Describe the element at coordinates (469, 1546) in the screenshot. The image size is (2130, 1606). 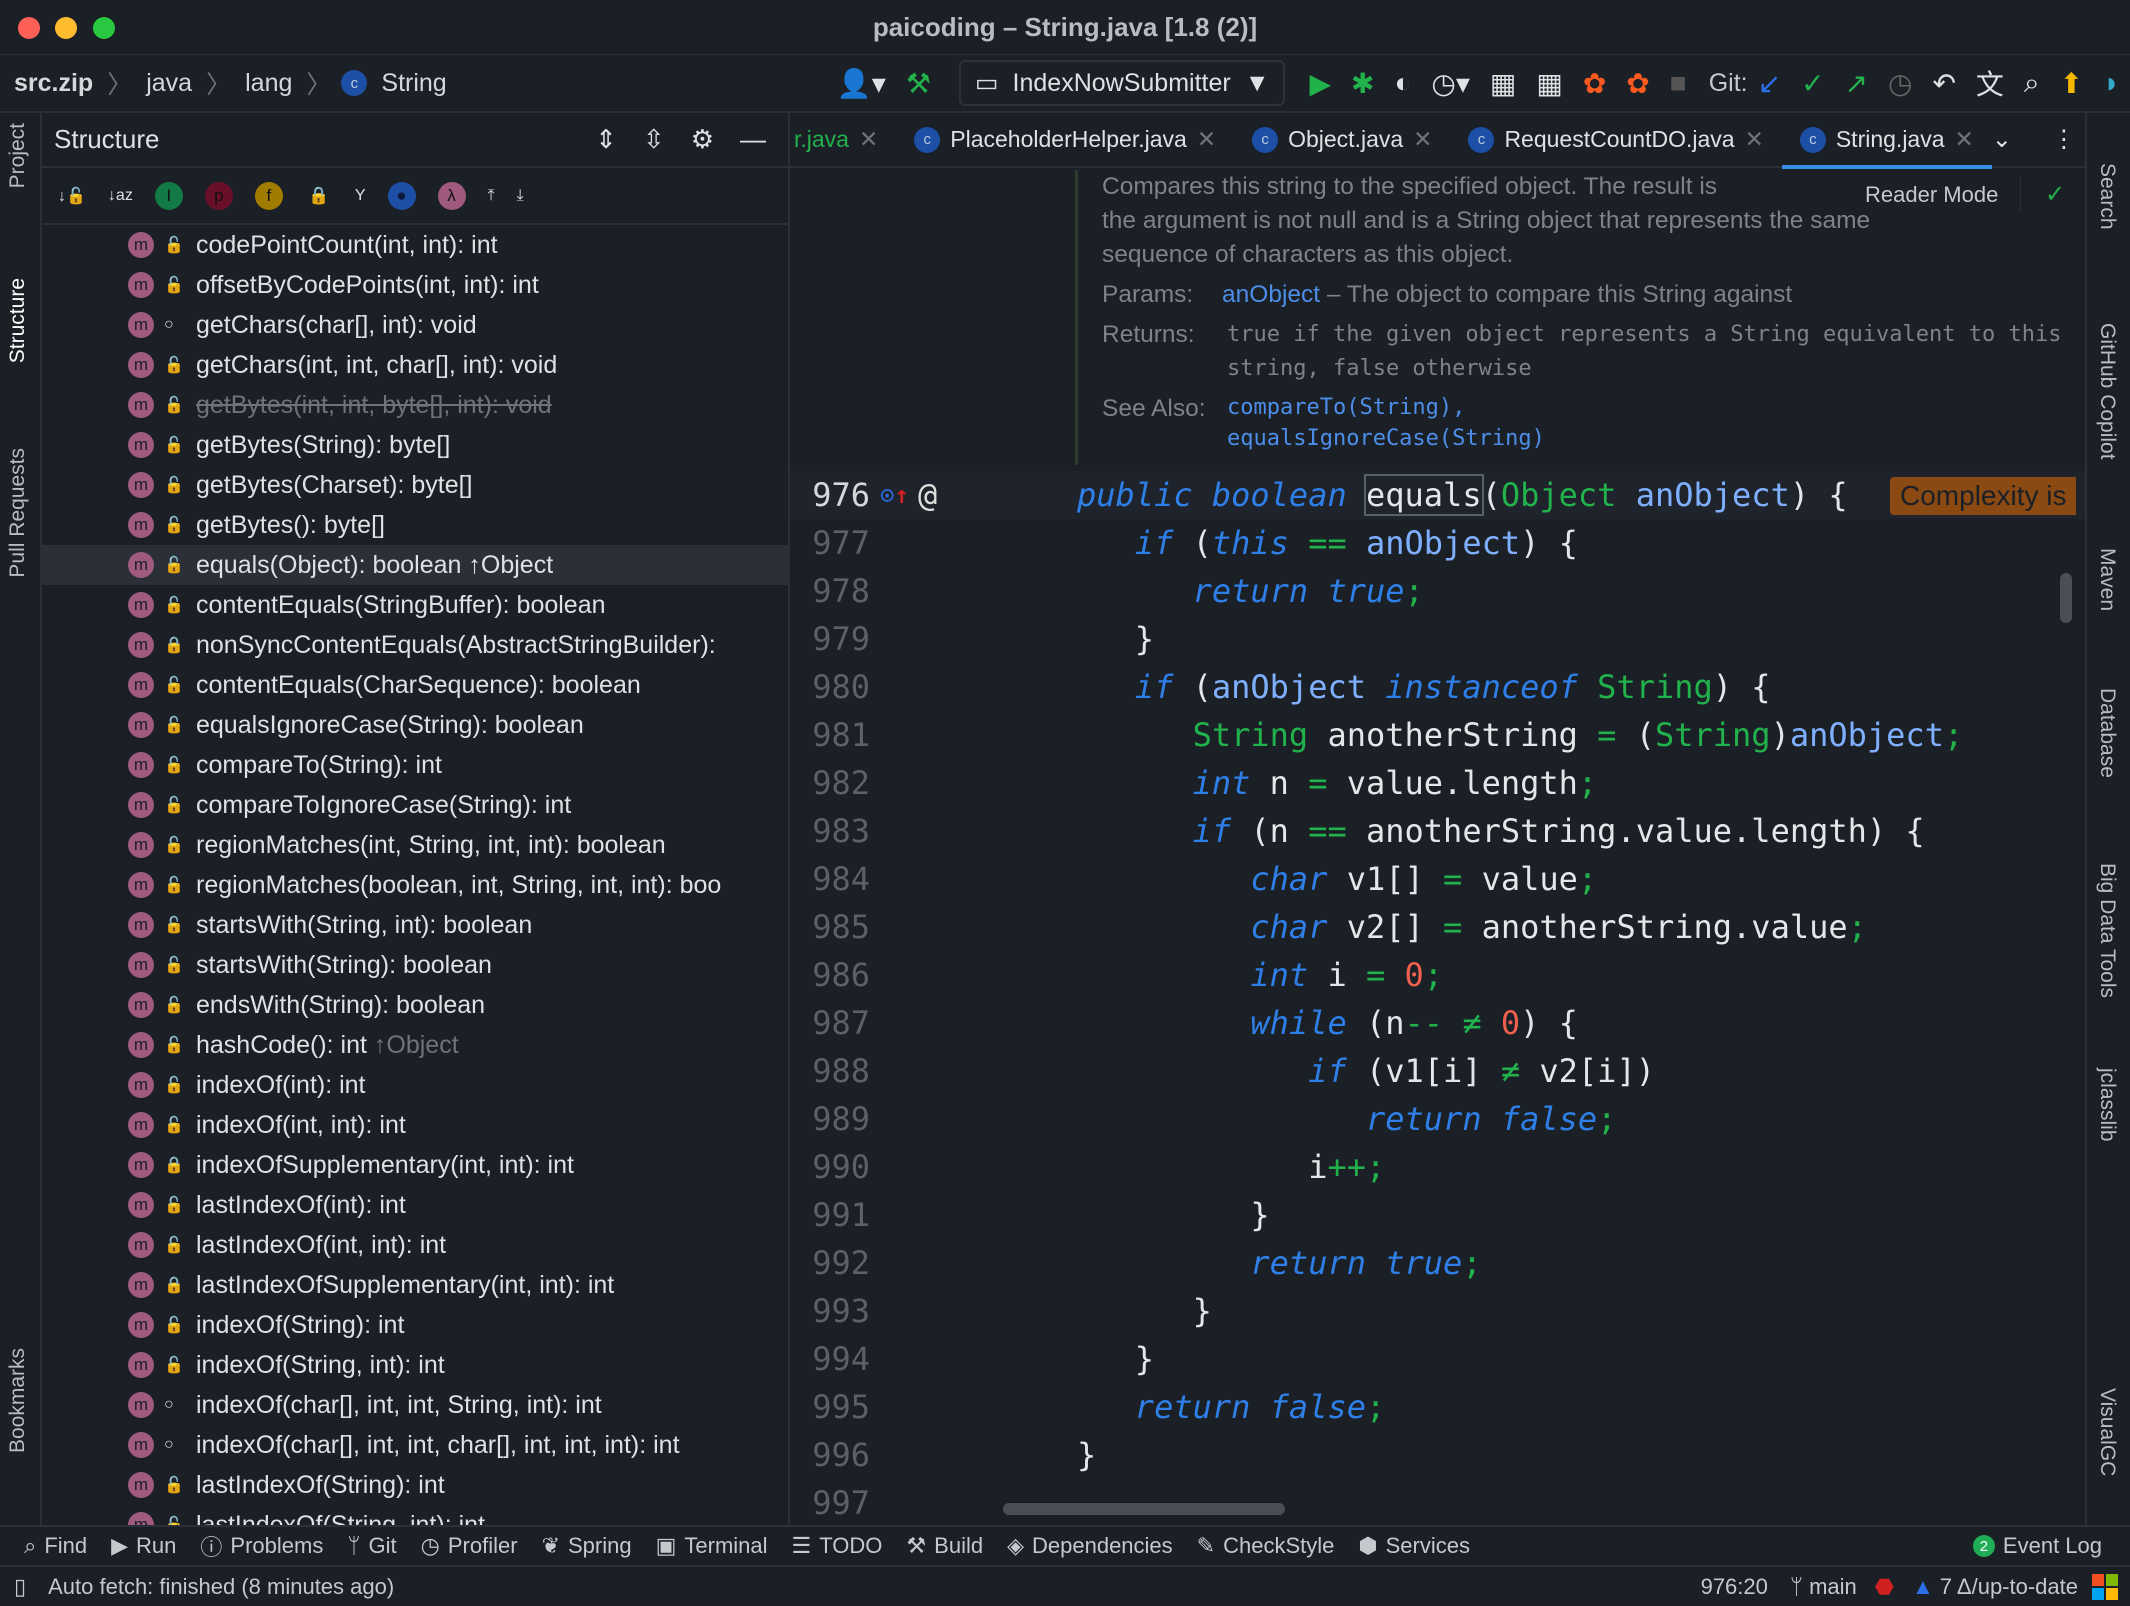
I see `tool-profiler: ◷ Profiler` at that location.